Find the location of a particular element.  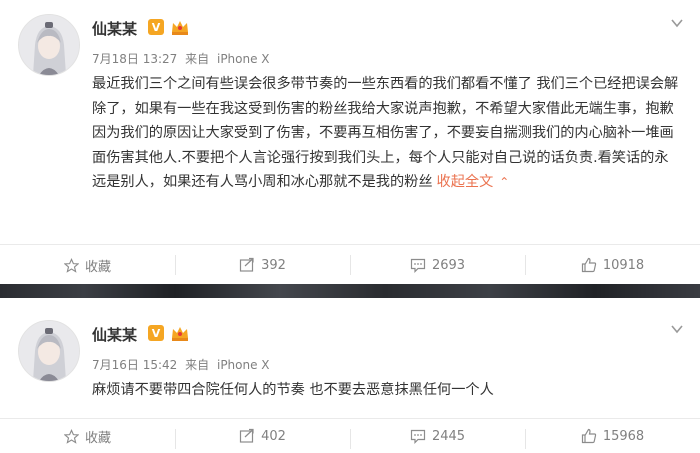

like-count: 15968 is located at coordinates (623, 436).